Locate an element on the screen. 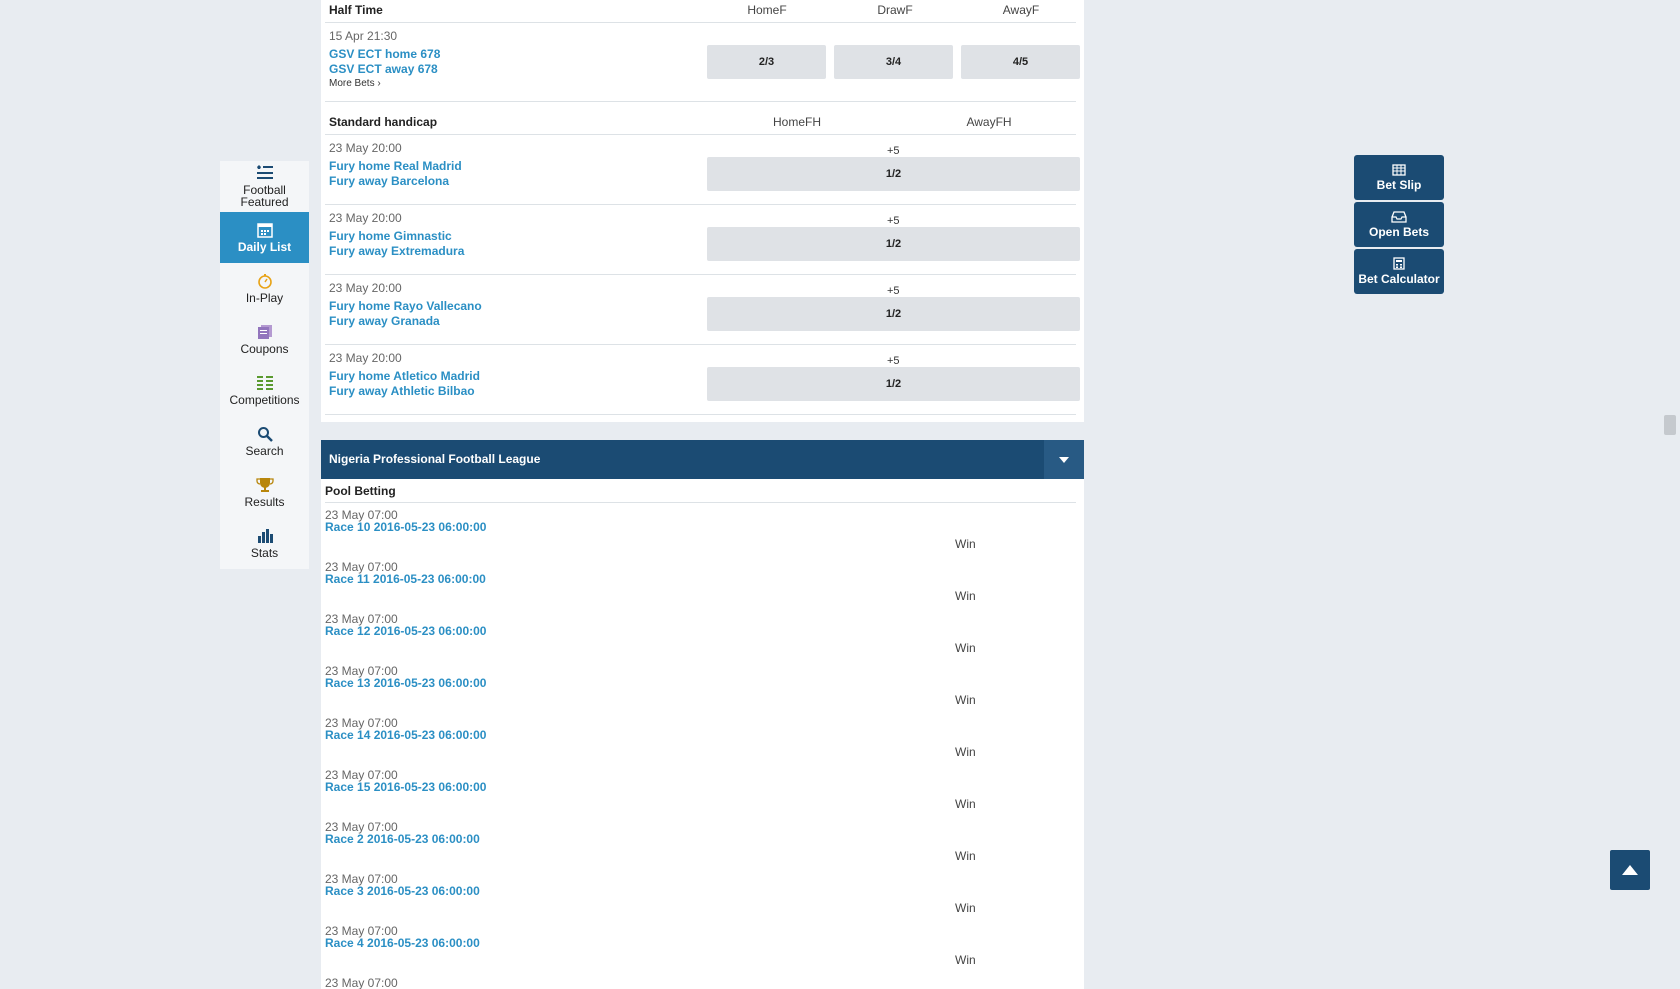 The width and height of the screenshot is (1680, 989). race-name: Race 4 2016-05-23 06:00:00 is located at coordinates (402, 943).